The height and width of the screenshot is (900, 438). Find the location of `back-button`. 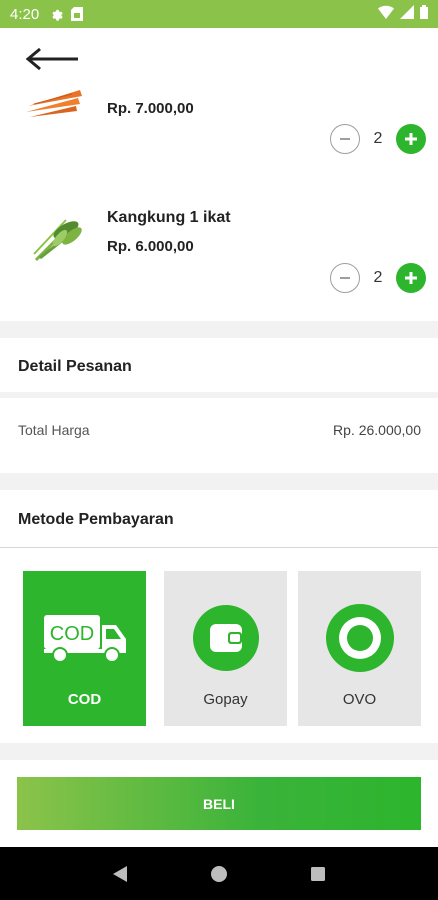

back-button is located at coordinates (54, 59).